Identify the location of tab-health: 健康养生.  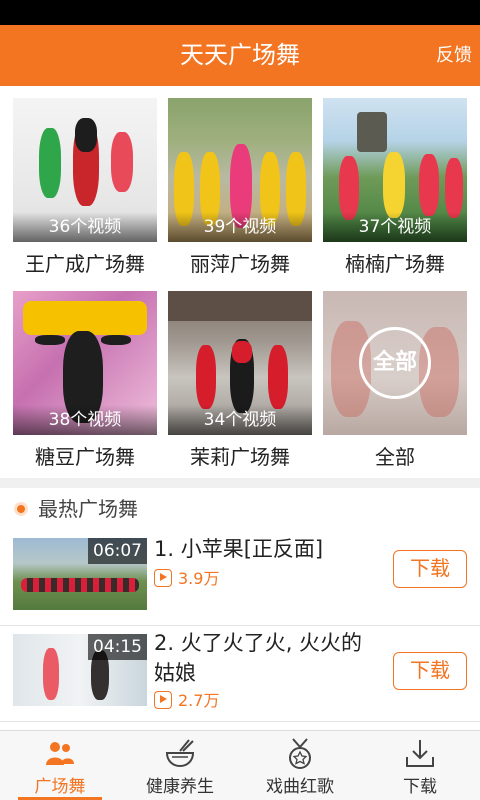
(180, 765).